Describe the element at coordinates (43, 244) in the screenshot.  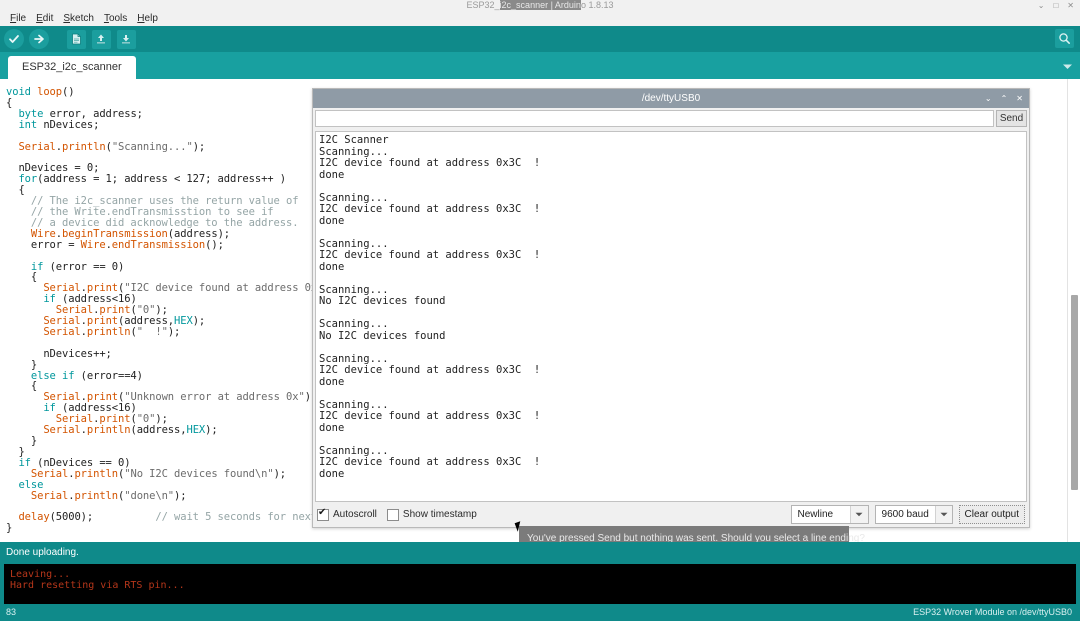
I see `code-token: error =` at that location.